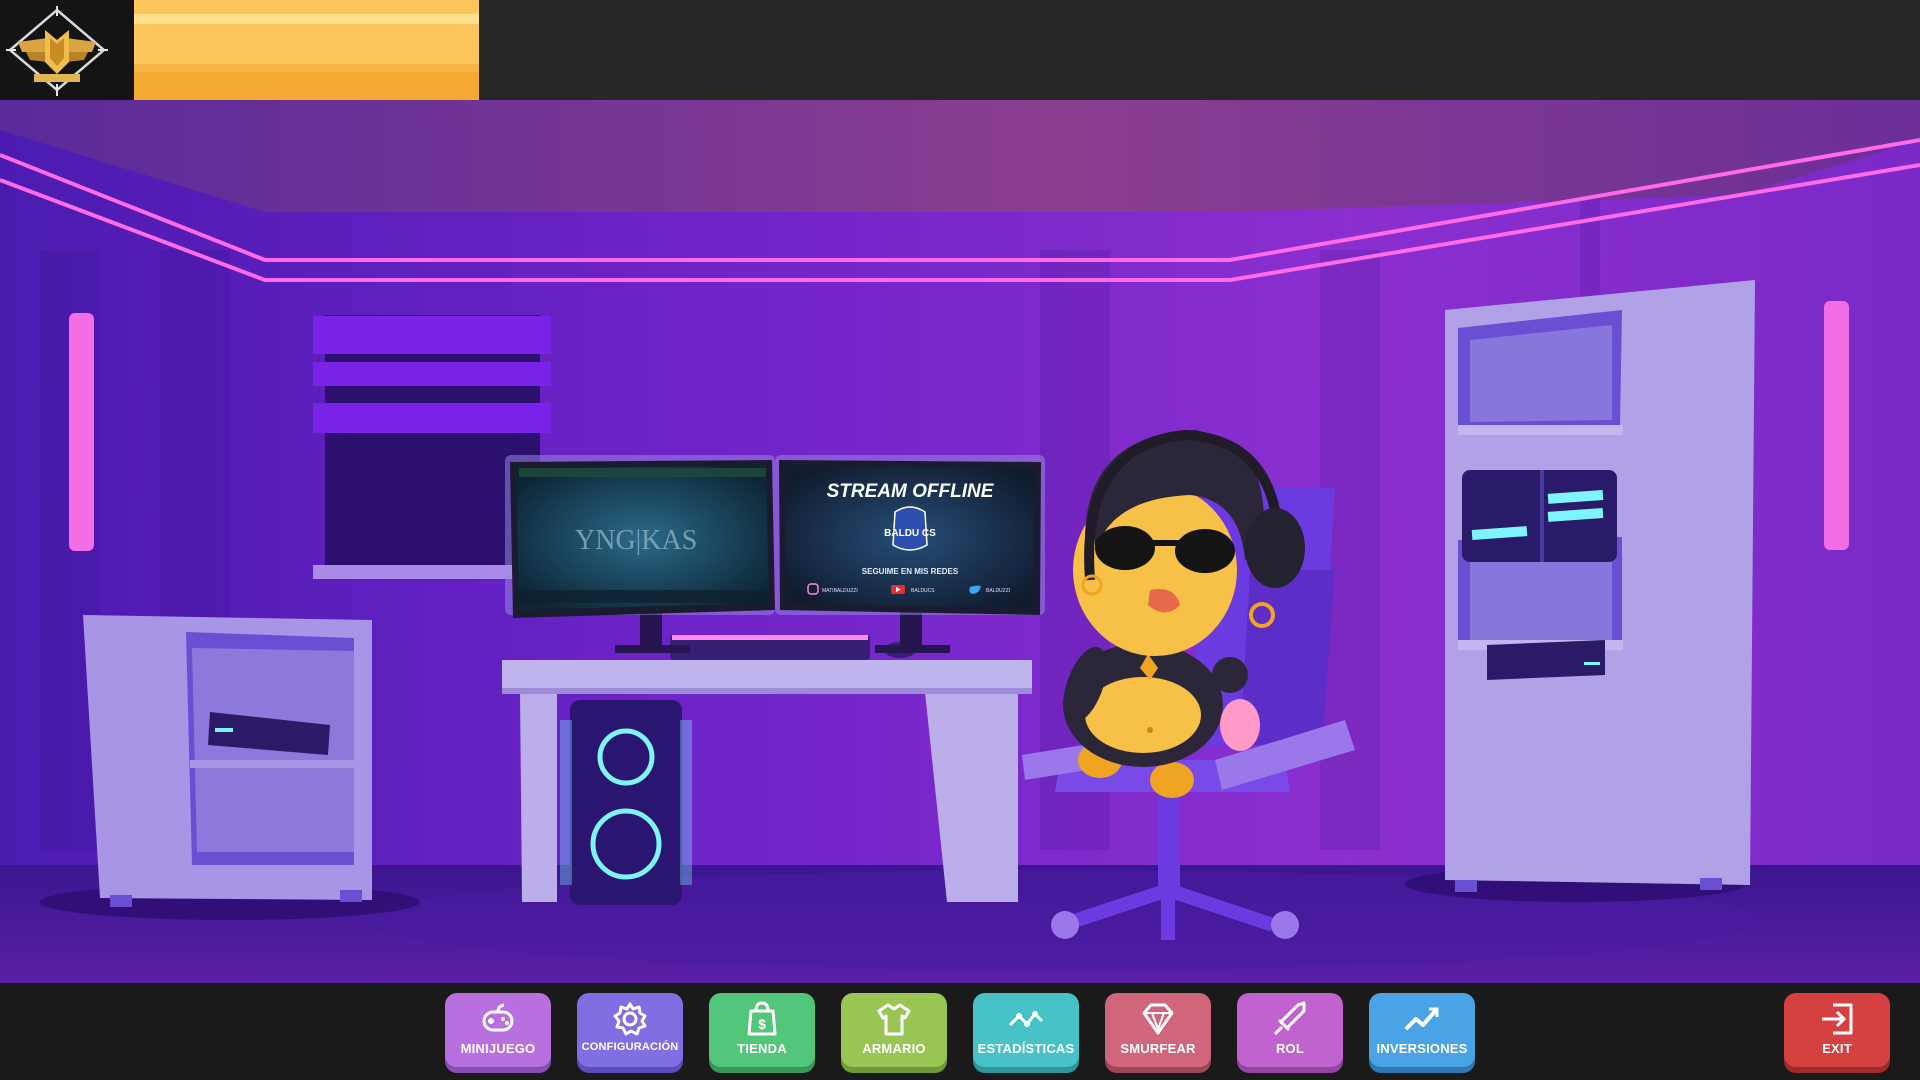  I want to click on estadisticas-button: ESTADÍSTICAS, so click(1026, 1030).